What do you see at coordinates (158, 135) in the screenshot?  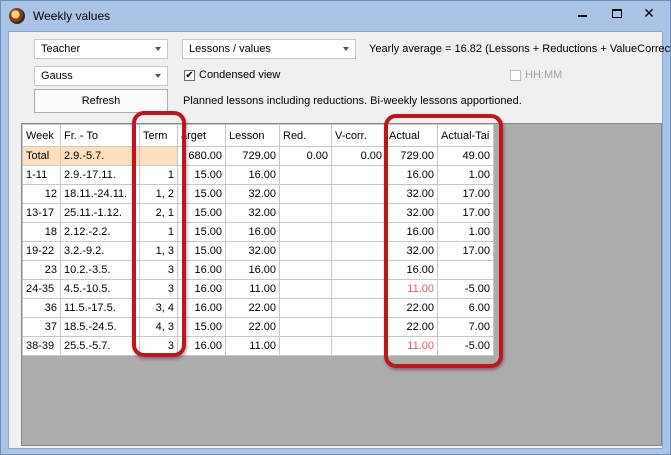 I see `col-header-term: Term` at bounding box center [158, 135].